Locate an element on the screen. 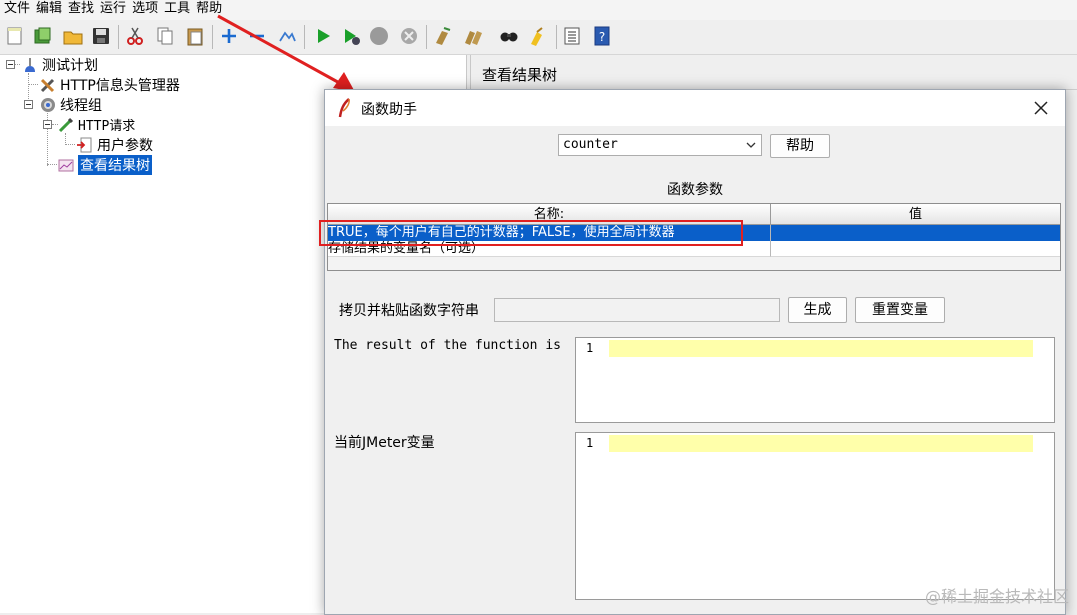 This screenshot has height=615, width=1077. expand-icon is located at coordinates (229, 36).